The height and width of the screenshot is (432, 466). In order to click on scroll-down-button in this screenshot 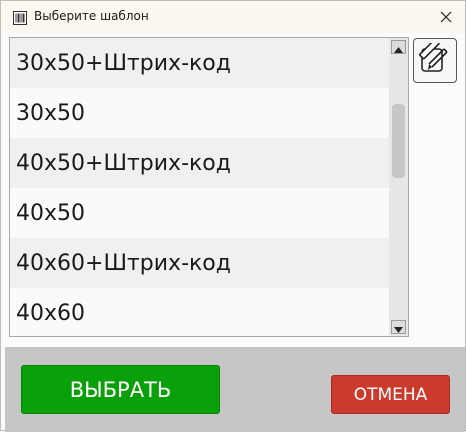, I will do `click(398, 327)`.